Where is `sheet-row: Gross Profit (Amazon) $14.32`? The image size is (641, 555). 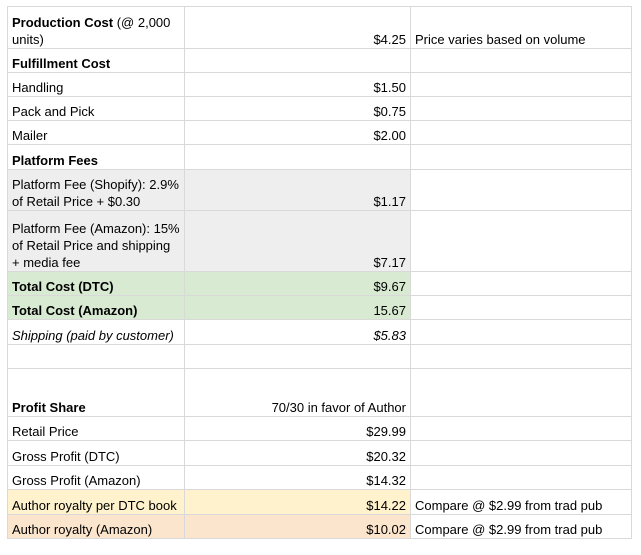
sheet-row: Gross Profit (Amazon) $14.32 is located at coordinates (319, 477).